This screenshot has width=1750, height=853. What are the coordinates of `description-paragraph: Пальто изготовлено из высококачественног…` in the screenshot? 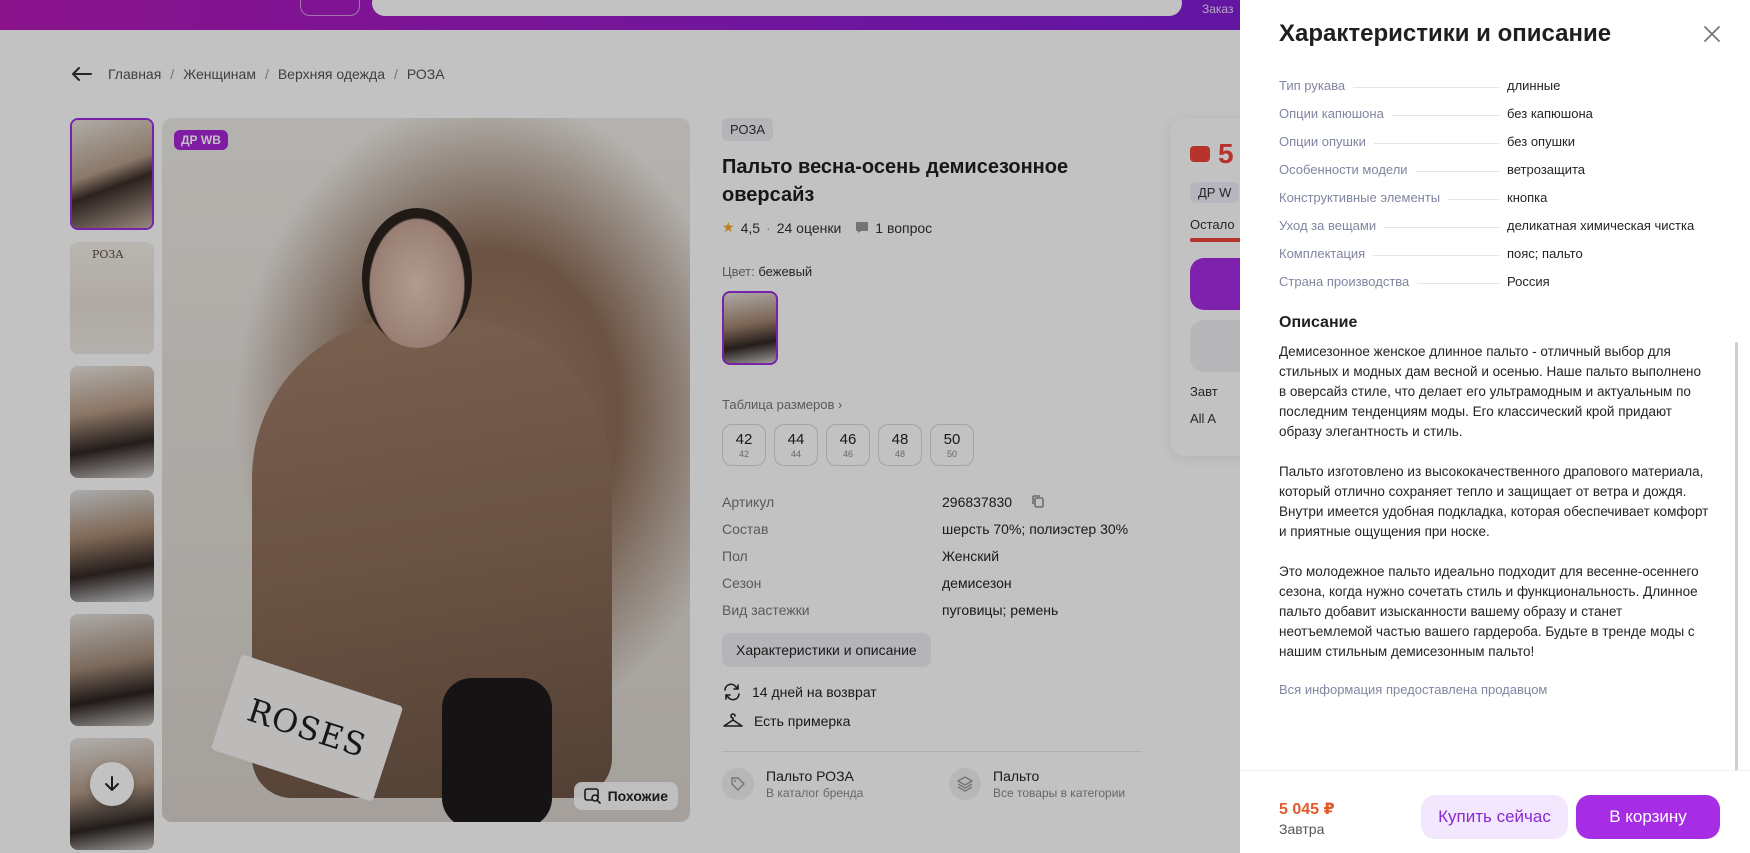 It's located at (1494, 501).